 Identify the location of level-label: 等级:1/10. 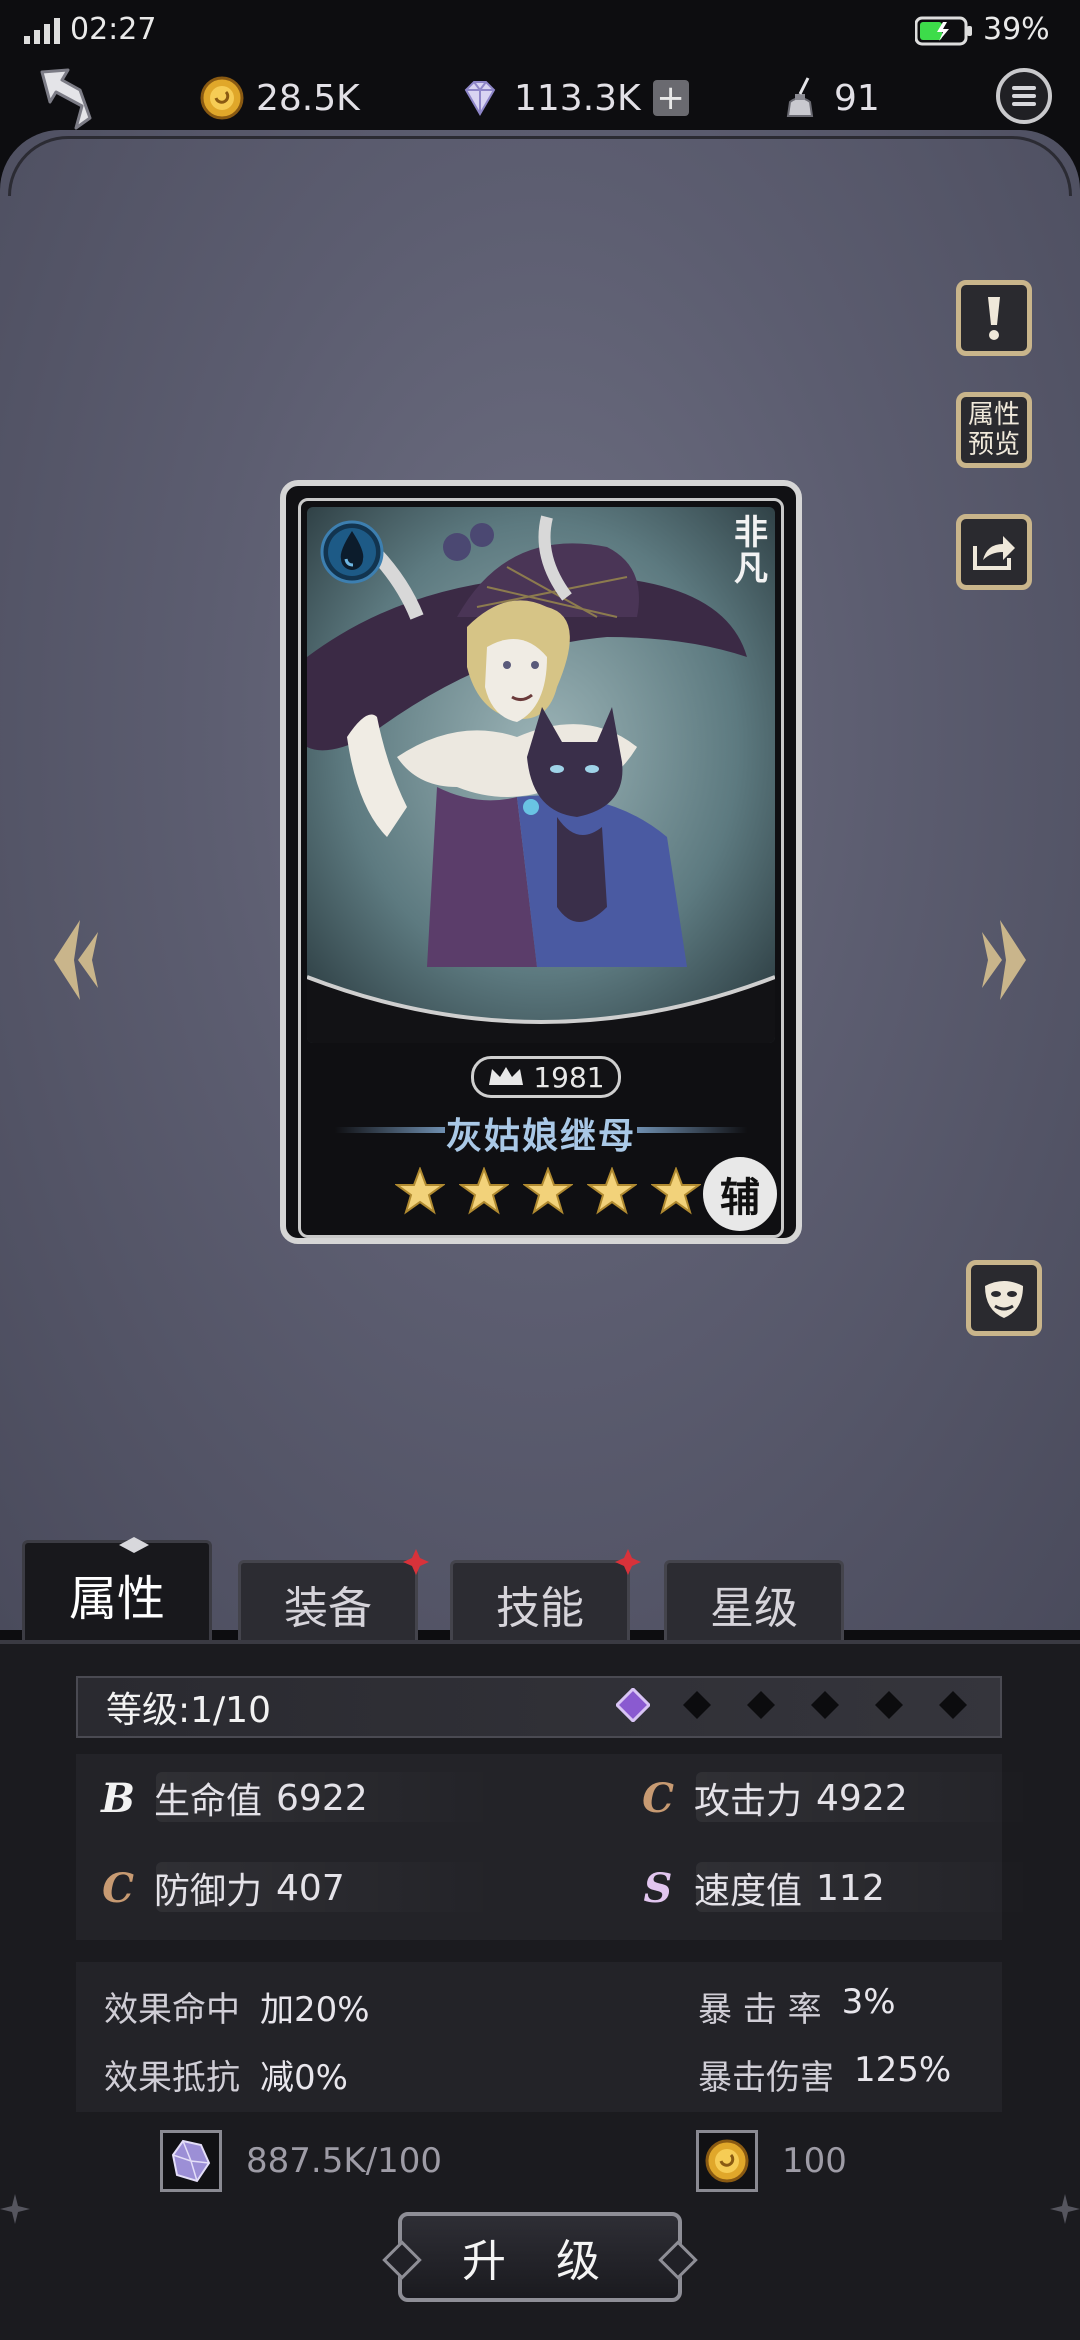
(188, 1710).